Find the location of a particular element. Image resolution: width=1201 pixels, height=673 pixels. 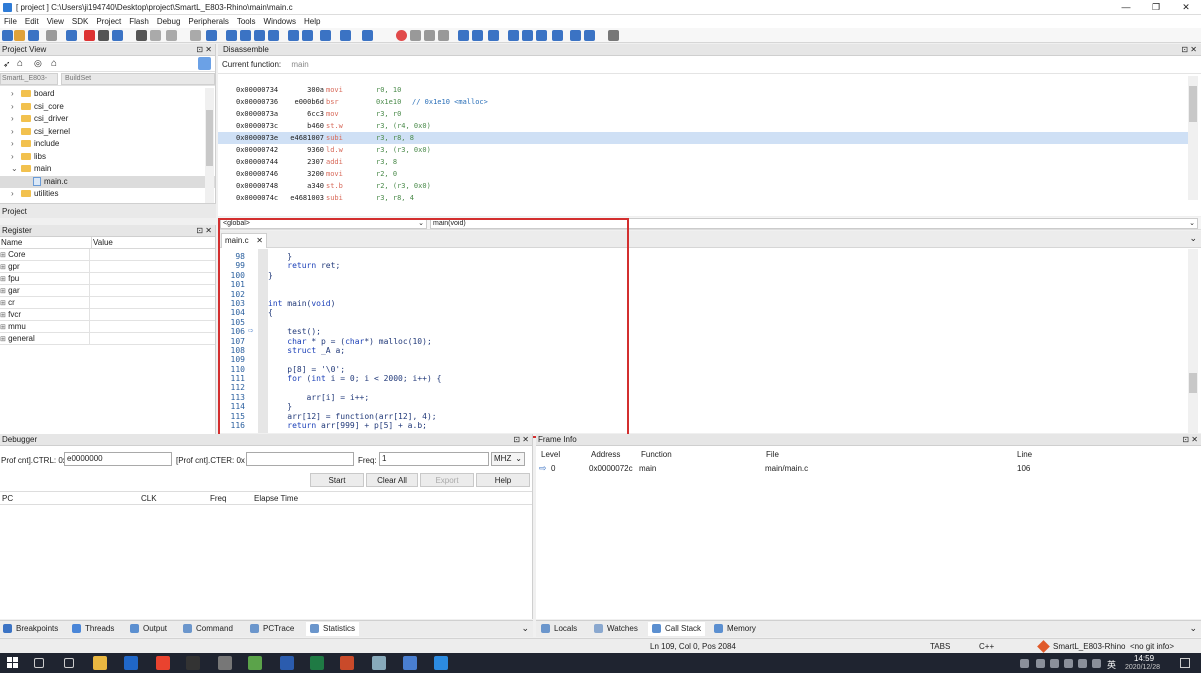

frame-row: ⇨ 0 0x0000072c main main/main.c 106 is located at coordinates (868, 469).